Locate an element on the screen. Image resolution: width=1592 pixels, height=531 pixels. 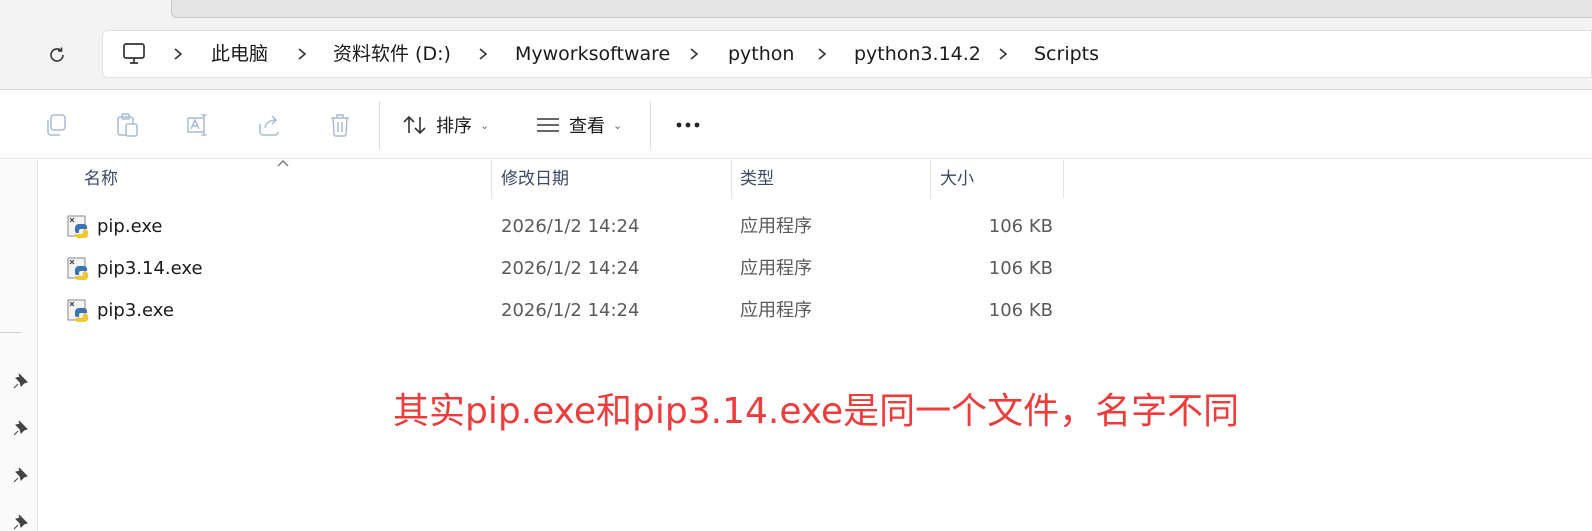
share-icon is located at coordinates (269, 125).